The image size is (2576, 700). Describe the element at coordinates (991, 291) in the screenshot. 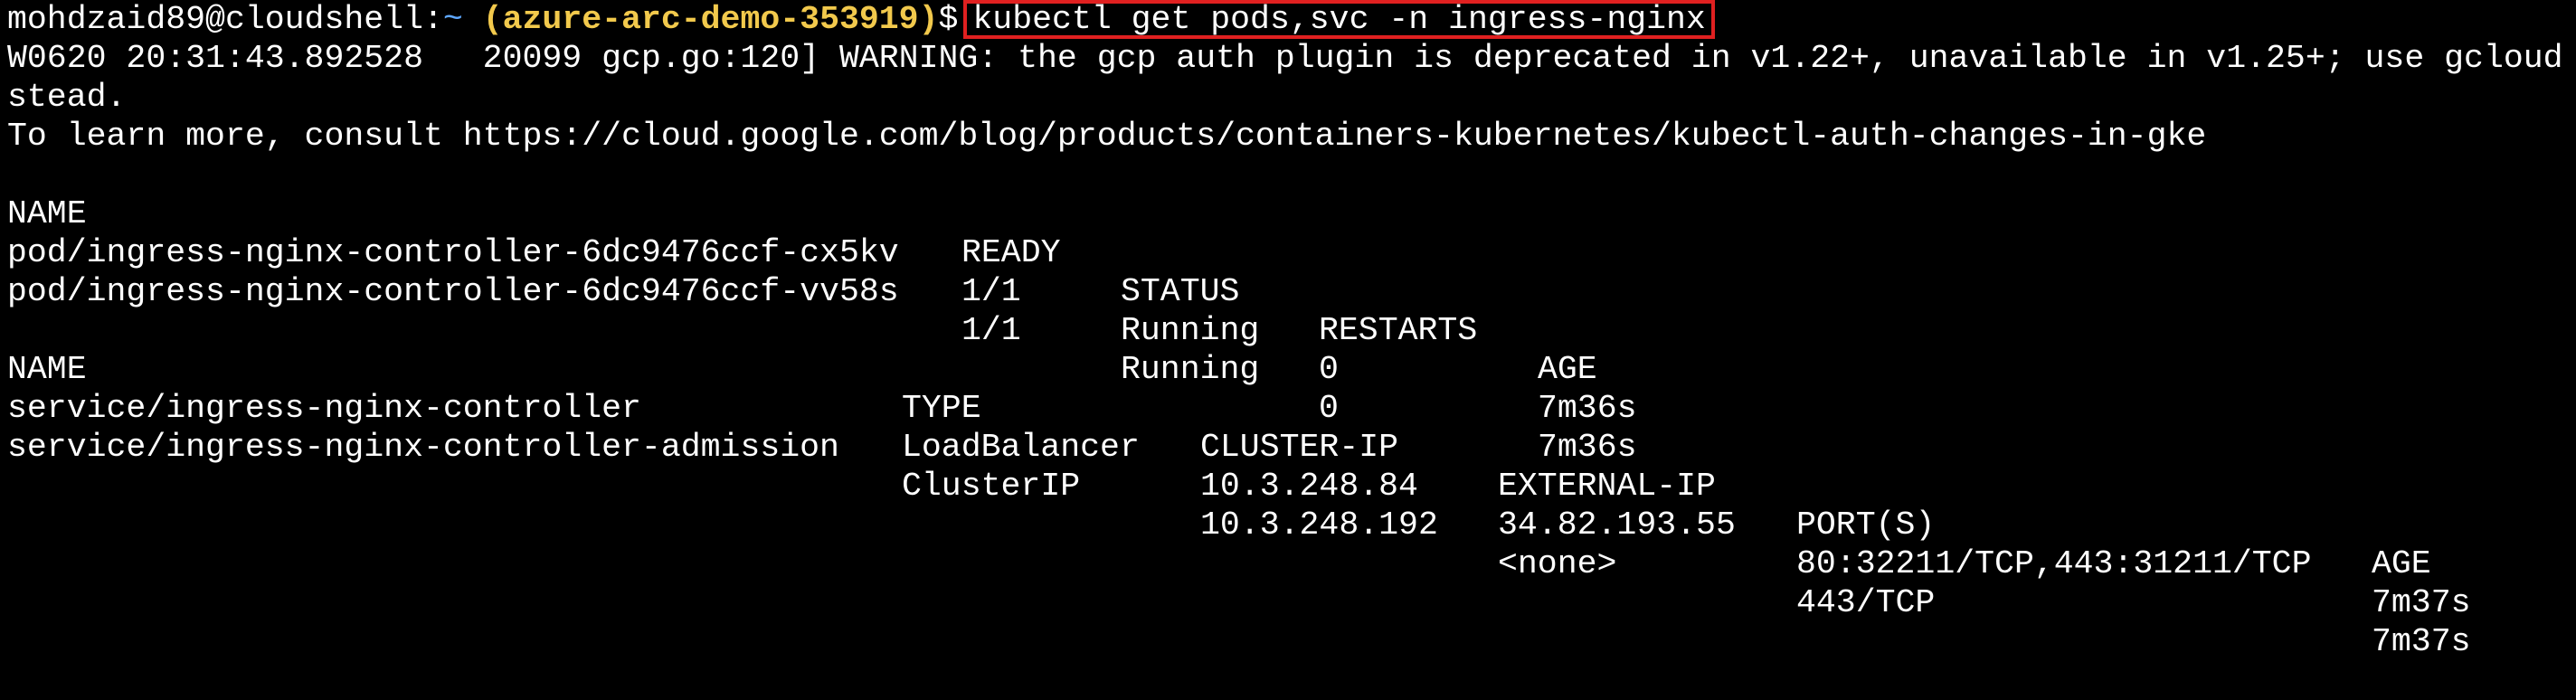

I see `pod-ready: 1/1` at that location.